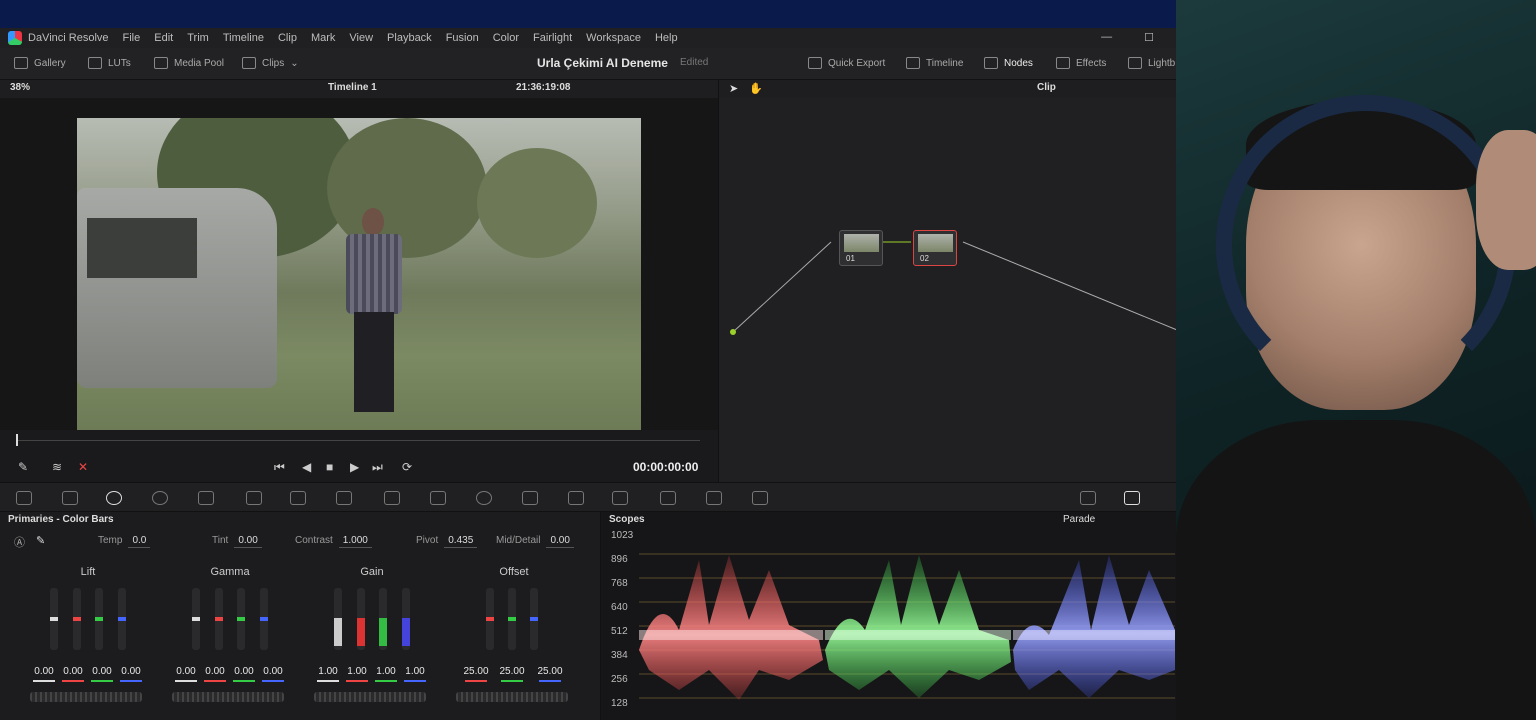 Image resolution: width=1536 pixels, height=720 pixels. Describe the element at coordinates (484, 498) in the screenshot. I see `window-icon` at that location.